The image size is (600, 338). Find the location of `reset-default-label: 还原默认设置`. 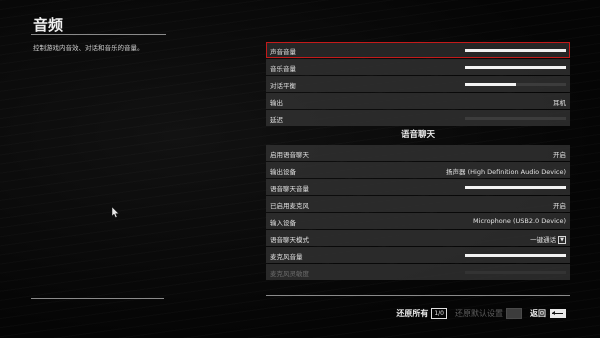

reset-default-label: 还原默认设置 is located at coordinates (479, 313).